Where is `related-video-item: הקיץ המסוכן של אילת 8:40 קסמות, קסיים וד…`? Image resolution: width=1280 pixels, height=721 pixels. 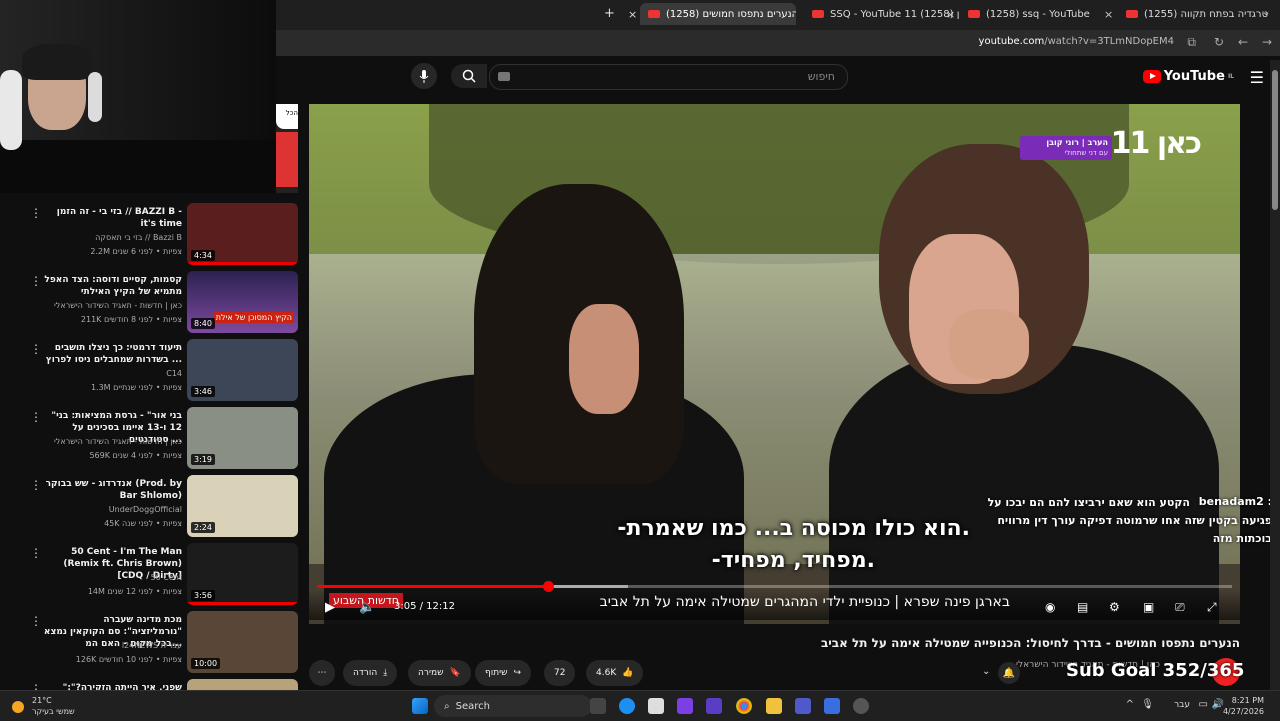 related-video-item: הקיץ המסוכן של אילת 8:40 קסמות, קסיים וד… is located at coordinates (150, 299).